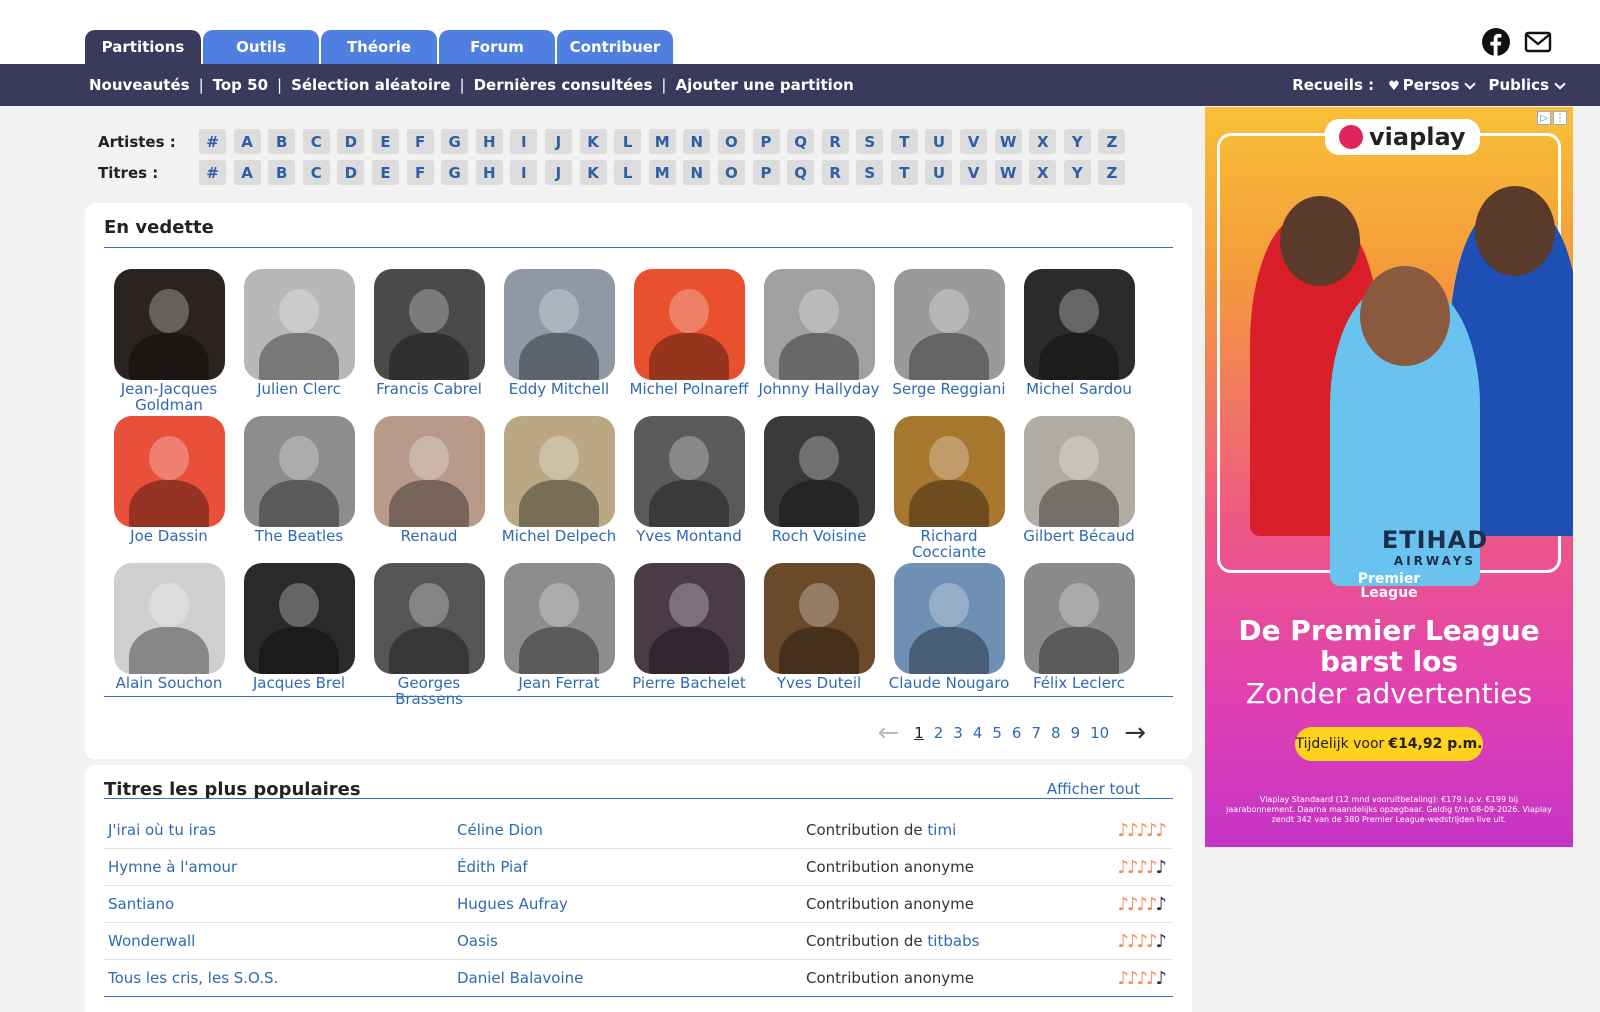  Describe the element at coordinates (169, 536) in the screenshot. I see `artist-name: Joe Dassin` at that location.